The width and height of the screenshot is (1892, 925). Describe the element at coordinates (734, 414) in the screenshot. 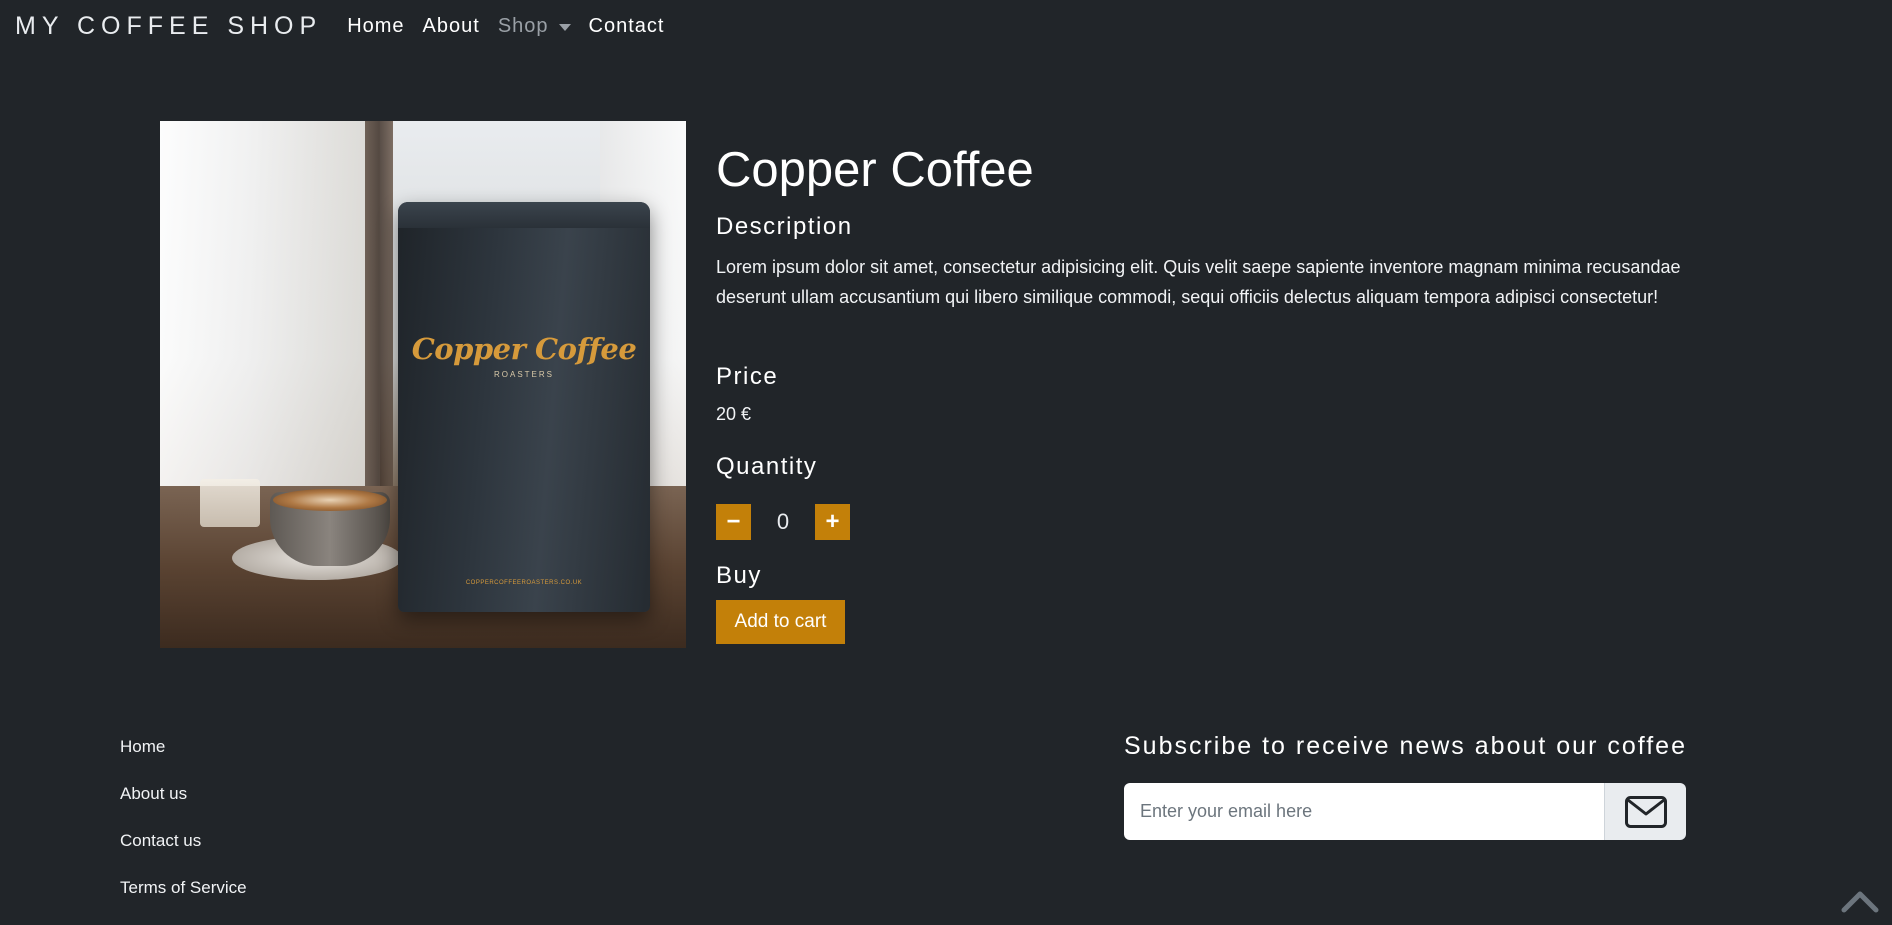

I see `product-price: 20 €` at that location.